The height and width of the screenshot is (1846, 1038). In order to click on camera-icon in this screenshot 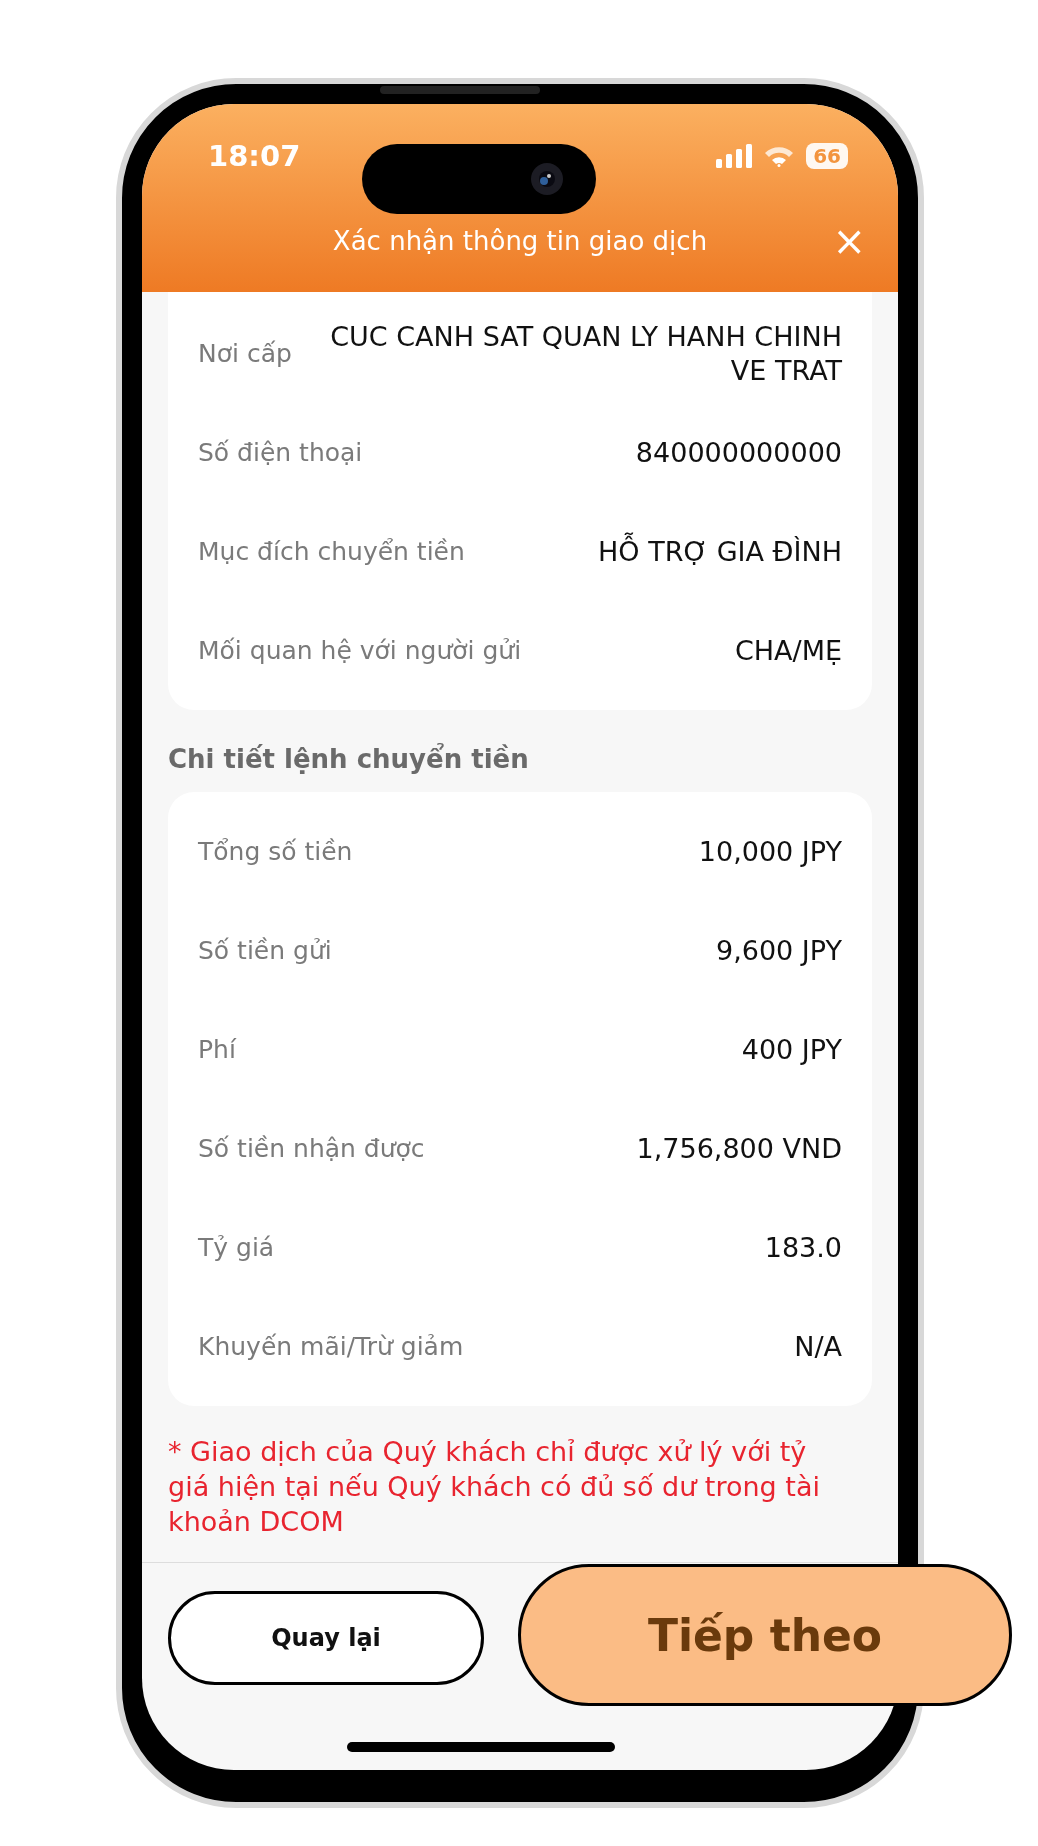, I will do `click(547, 179)`.